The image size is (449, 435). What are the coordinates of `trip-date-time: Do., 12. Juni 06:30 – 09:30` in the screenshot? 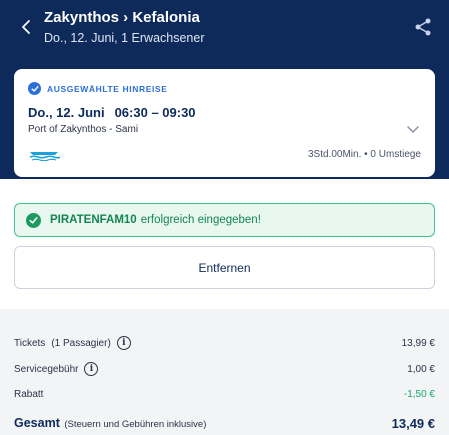 It's located at (112, 112).